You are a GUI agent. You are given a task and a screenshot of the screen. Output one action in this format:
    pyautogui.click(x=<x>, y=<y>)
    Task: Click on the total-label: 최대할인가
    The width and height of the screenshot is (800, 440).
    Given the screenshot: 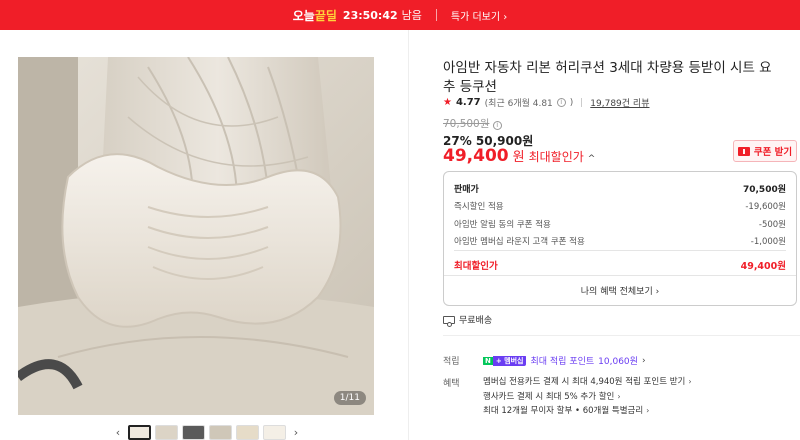 What is the action you would take?
    pyautogui.click(x=476, y=266)
    